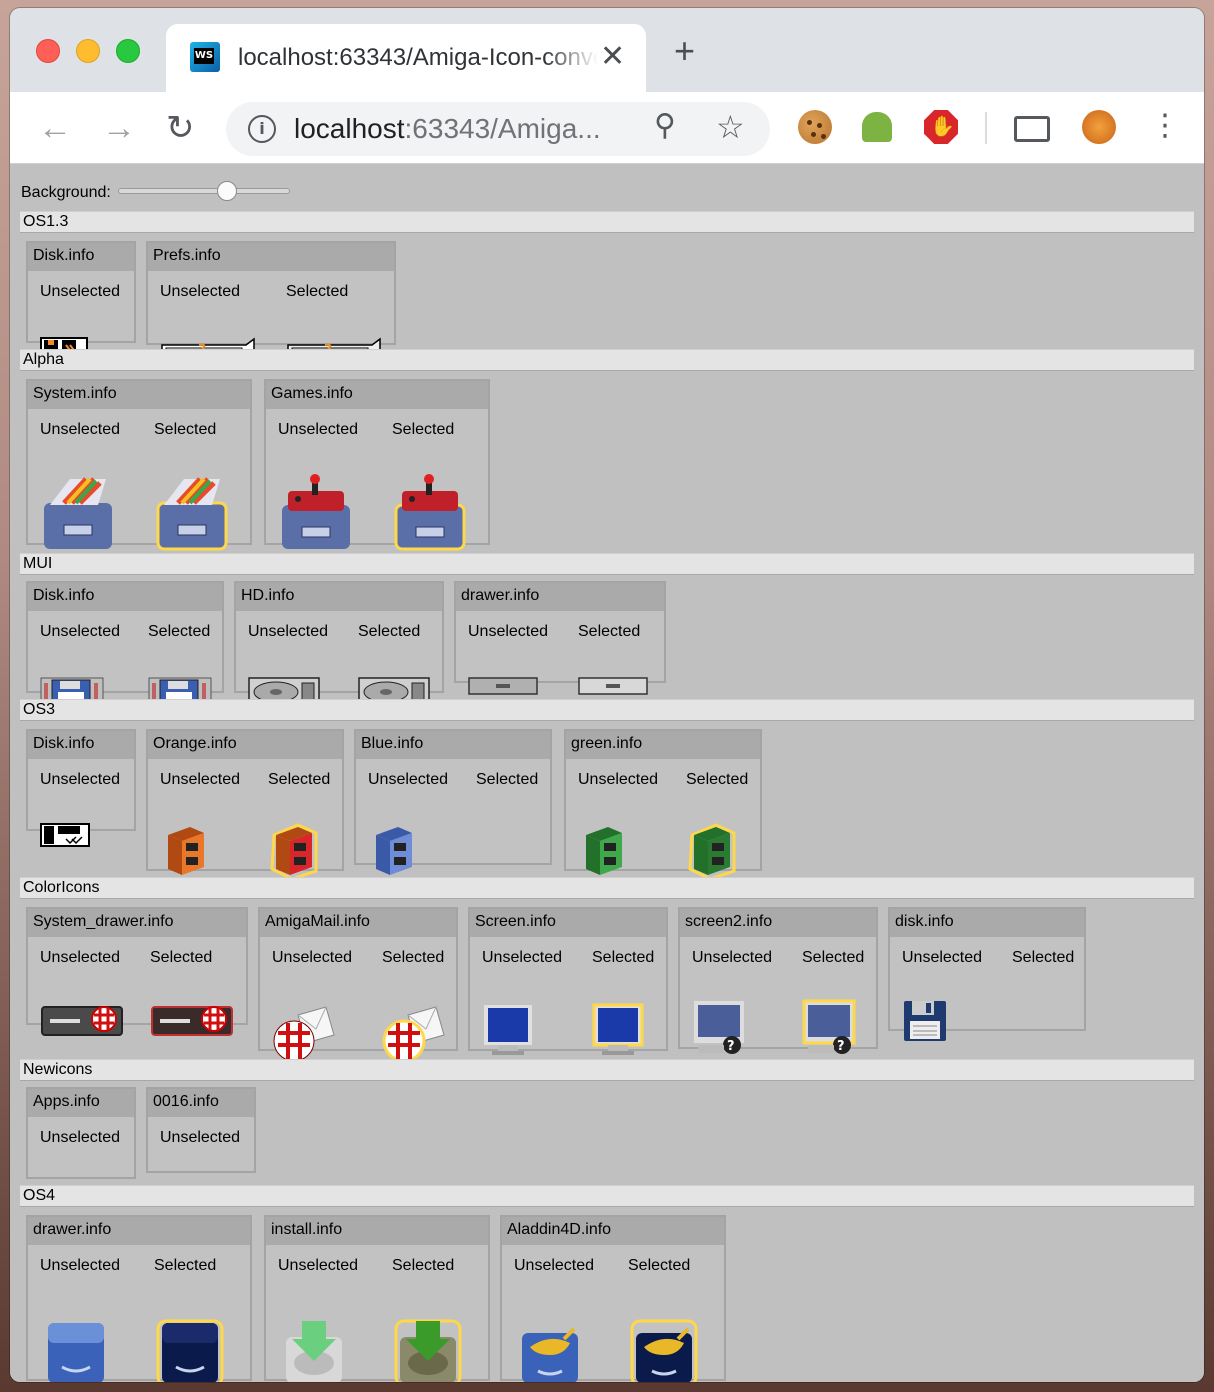 The height and width of the screenshot is (1392, 1214). What do you see at coordinates (377, 465) in the screenshot?
I see `icon-card: Games.info Unselected Selected` at bounding box center [377, 465].